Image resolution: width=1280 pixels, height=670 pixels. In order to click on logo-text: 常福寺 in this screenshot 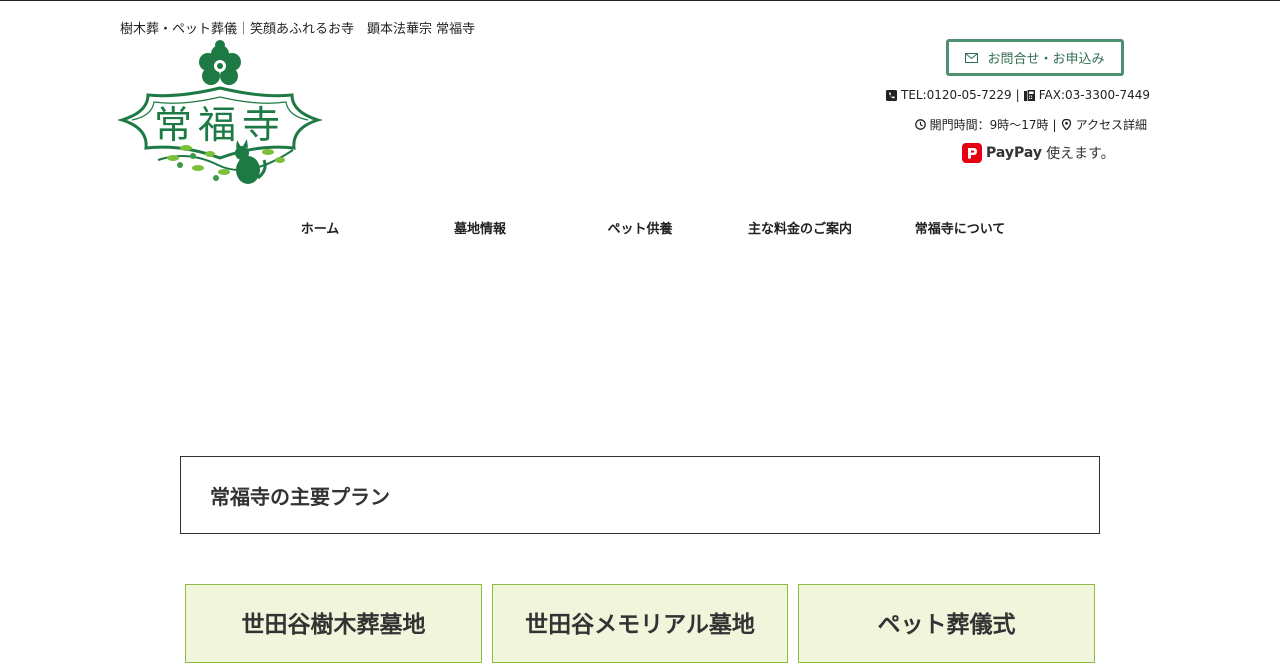, I will do `click(220, 125)`.